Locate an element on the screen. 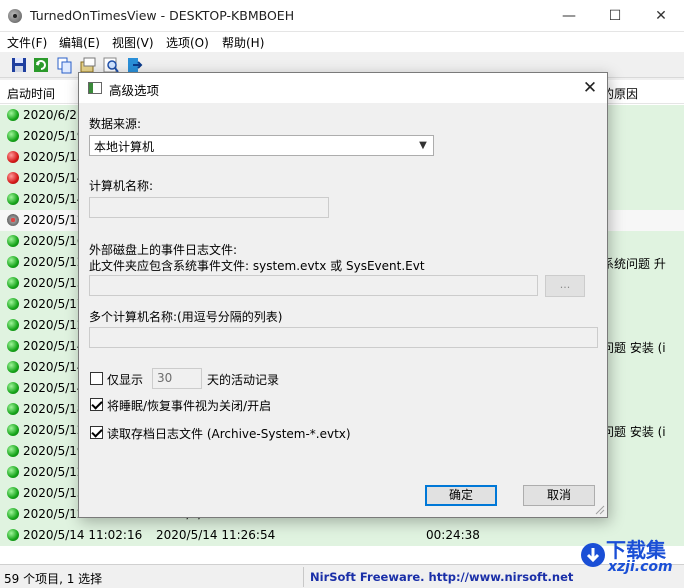  save-icon is located at coordinates (19, 65).